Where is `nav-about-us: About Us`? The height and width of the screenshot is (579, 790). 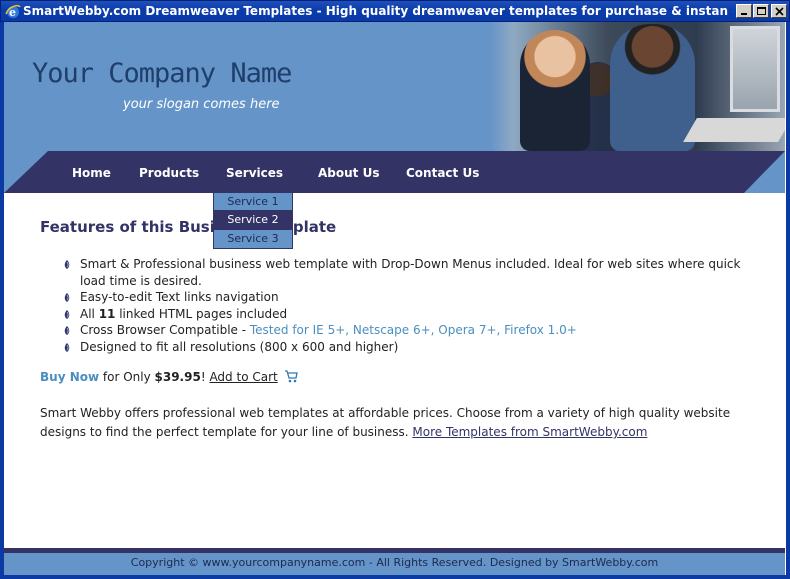
nav-about-us: About Us is located at coordinates (348, 173).